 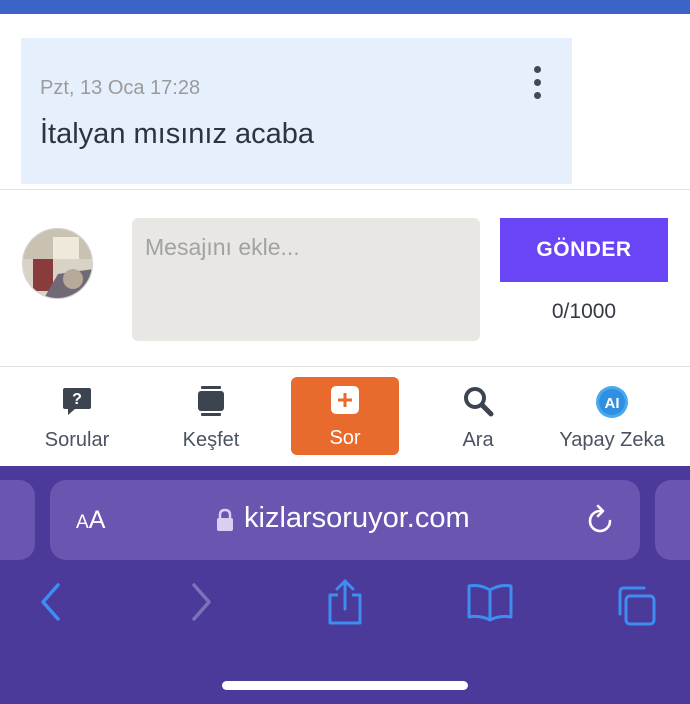 I want to click on message-text: İtalyan mısınız acaba, so click(x=177, y=134).